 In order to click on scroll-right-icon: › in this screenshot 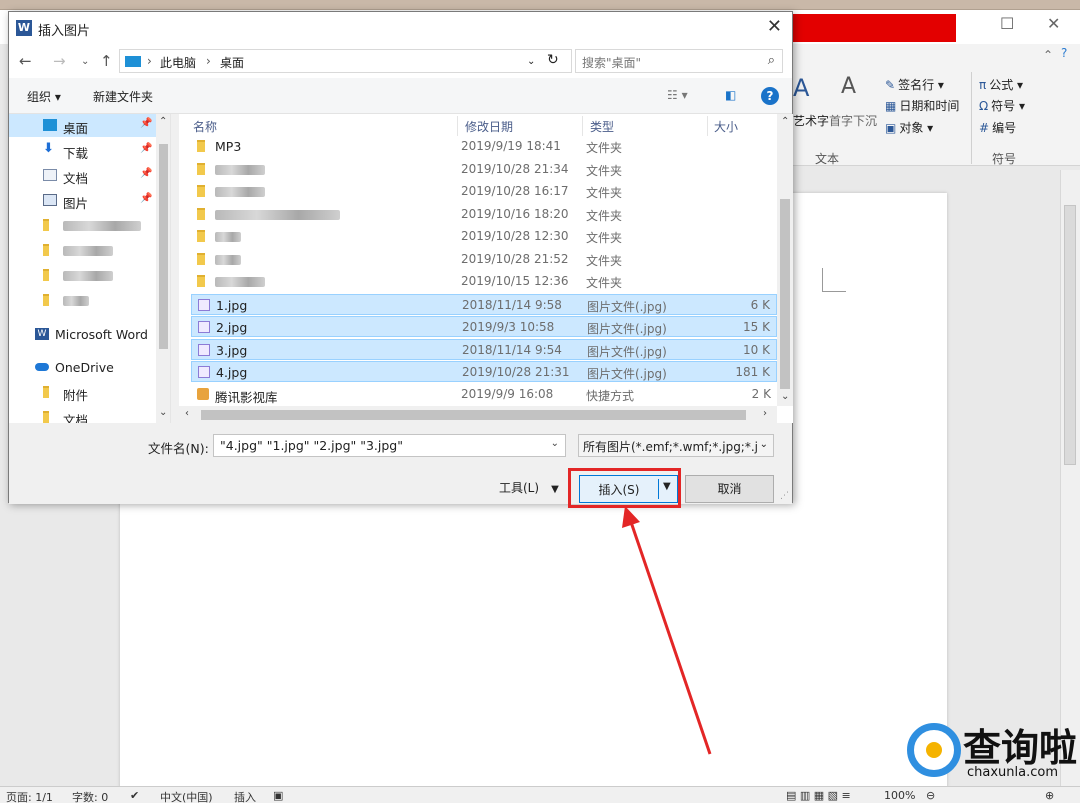, I will do `click(765, 413)`.